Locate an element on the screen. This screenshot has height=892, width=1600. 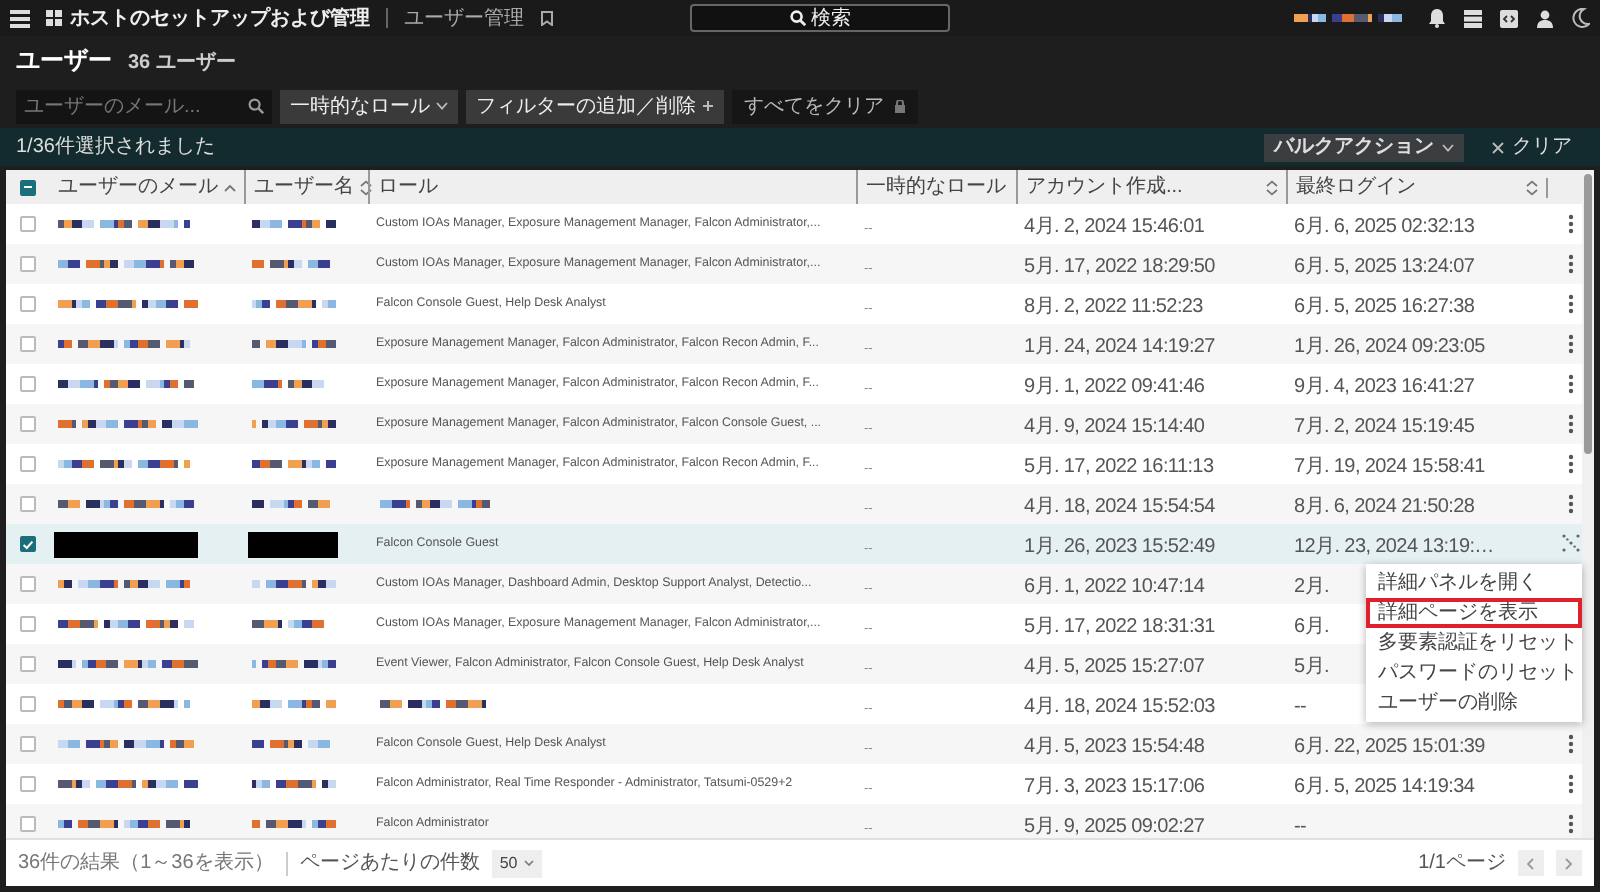
moon-icon is located at coordinates (1581, 18).